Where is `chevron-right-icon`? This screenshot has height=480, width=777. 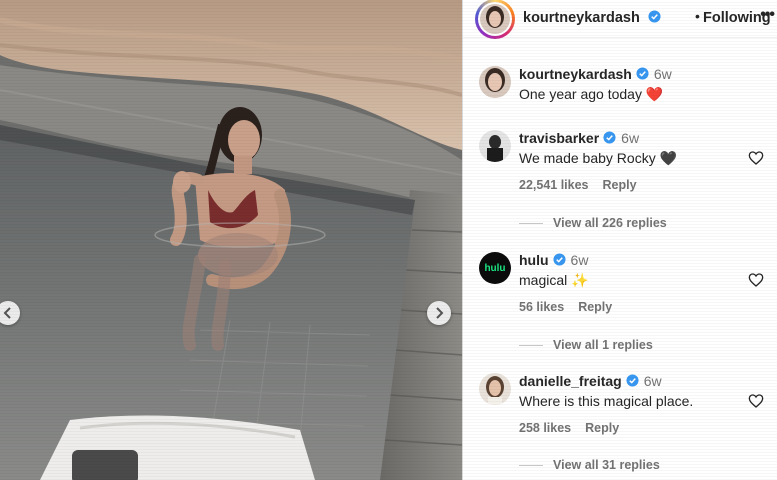
chevron-right-icon is located at coordinates (440, 313).